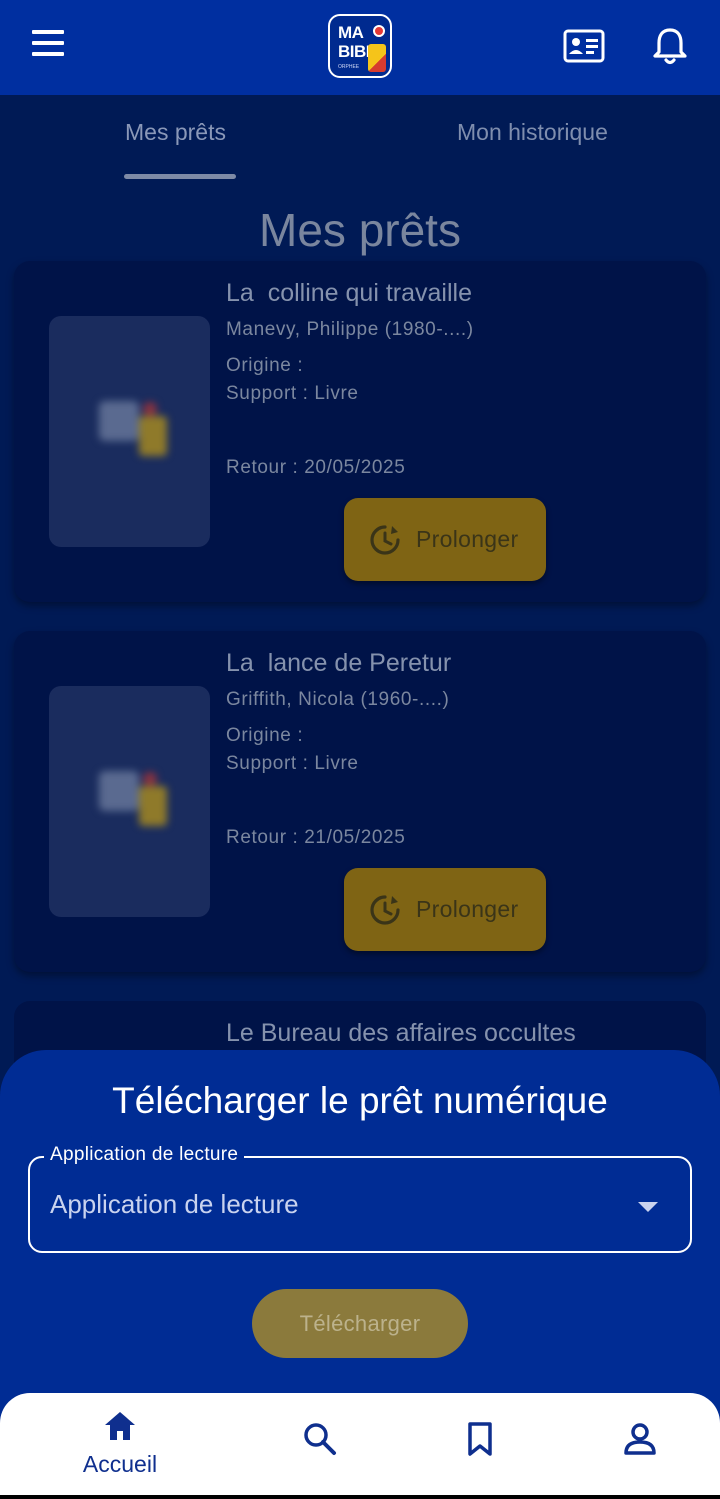  What do you see at coordinates (180, 176) in the screenshot?
I see `tab-indicator` at bounding box center [180, 176].